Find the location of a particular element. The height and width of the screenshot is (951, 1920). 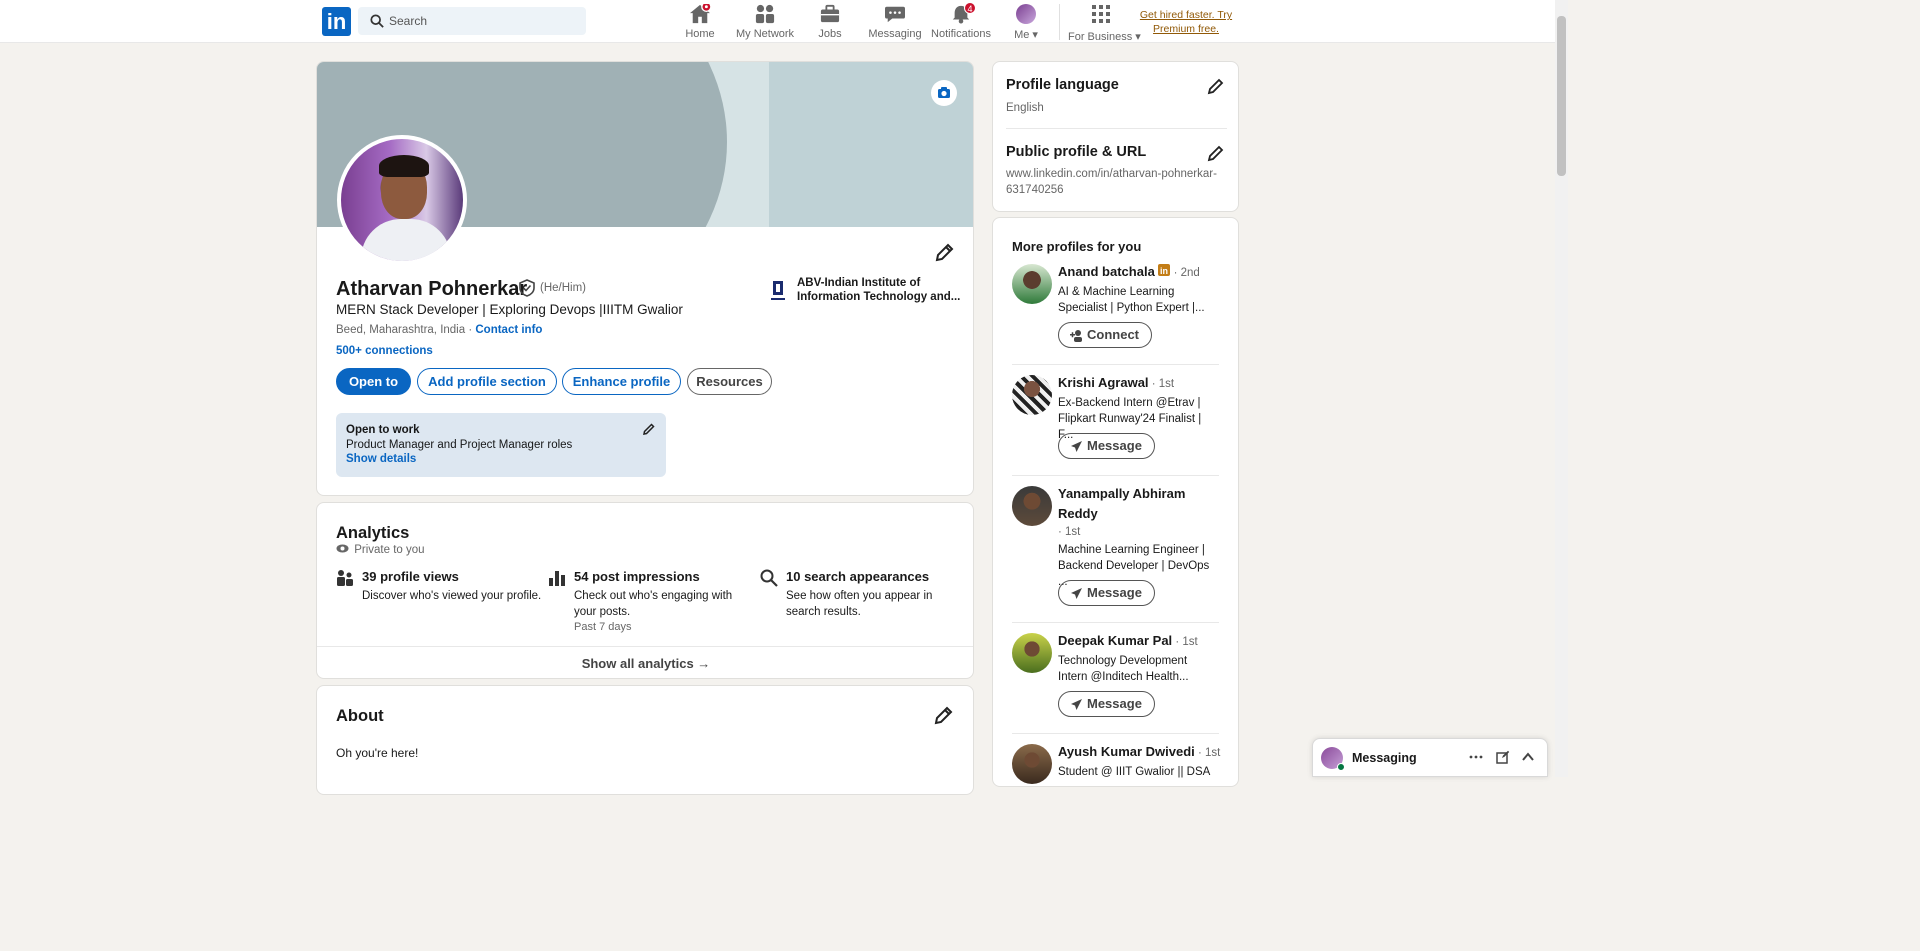

messaging-overlay: Messaging is located at coordinates (1430, 757).